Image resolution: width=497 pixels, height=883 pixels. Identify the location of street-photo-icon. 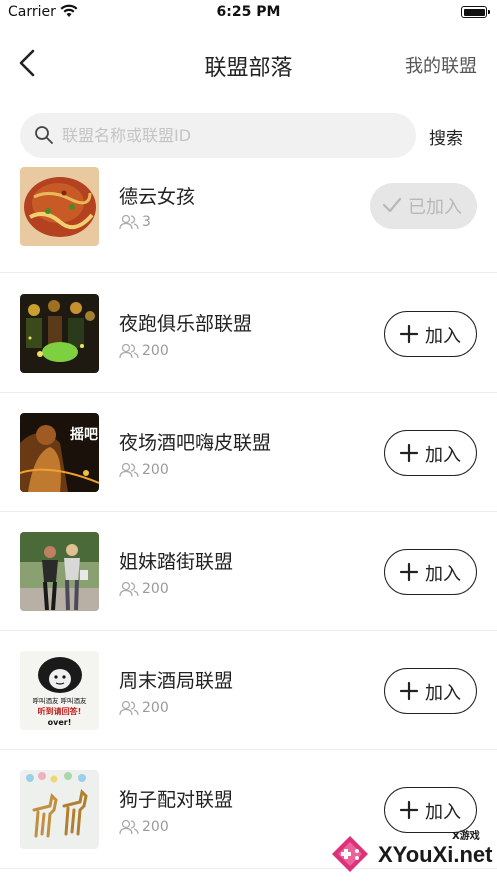
(59, 571).